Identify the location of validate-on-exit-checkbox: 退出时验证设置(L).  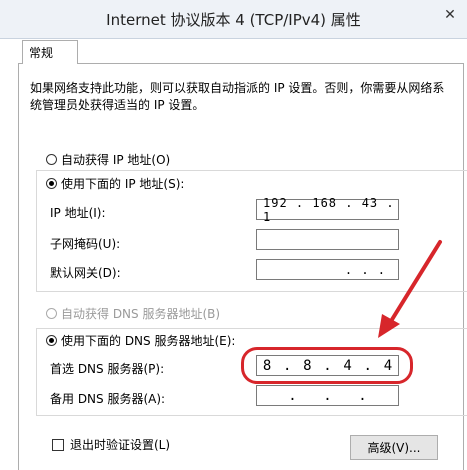
(111, 444).